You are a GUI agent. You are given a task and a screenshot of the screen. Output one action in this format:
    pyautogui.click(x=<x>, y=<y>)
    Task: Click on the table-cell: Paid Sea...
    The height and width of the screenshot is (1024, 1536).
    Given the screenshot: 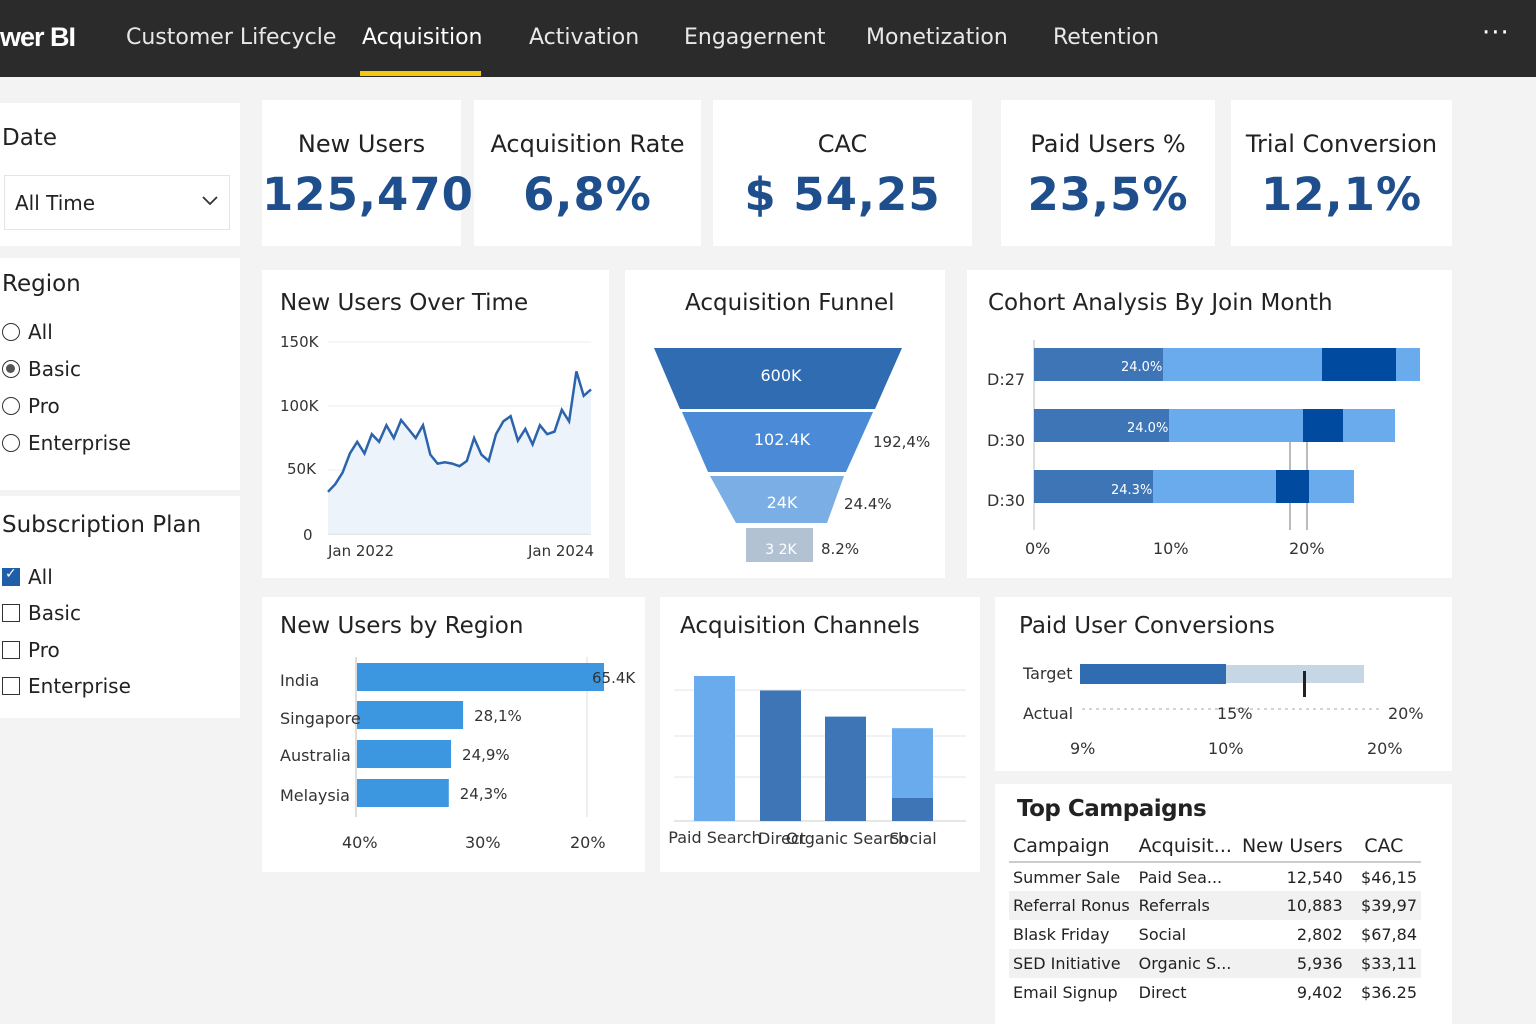 What is the action you would take?
    pyautogui.click(x=1180, y=877)
    